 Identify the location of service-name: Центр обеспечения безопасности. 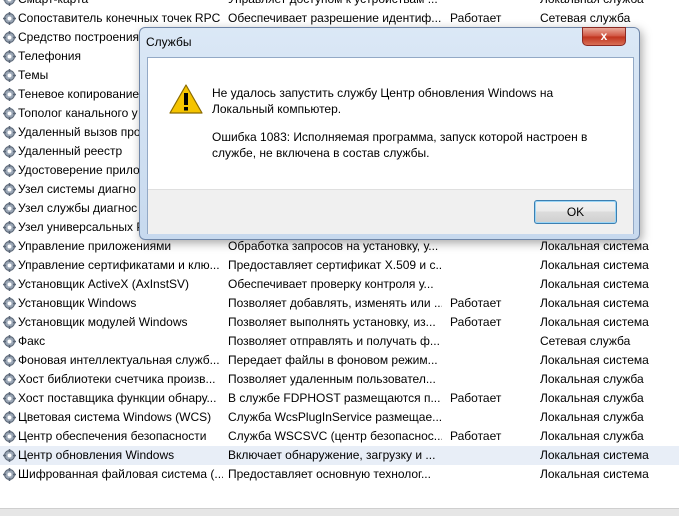
(120, 436).